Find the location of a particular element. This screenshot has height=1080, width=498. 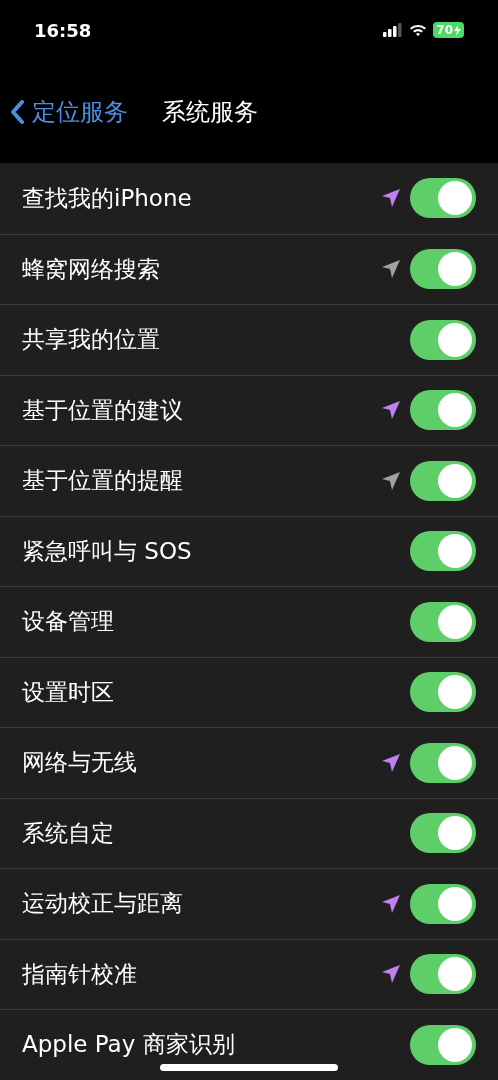

setting-label: 系统自定 is located at coordinates (68, 833).